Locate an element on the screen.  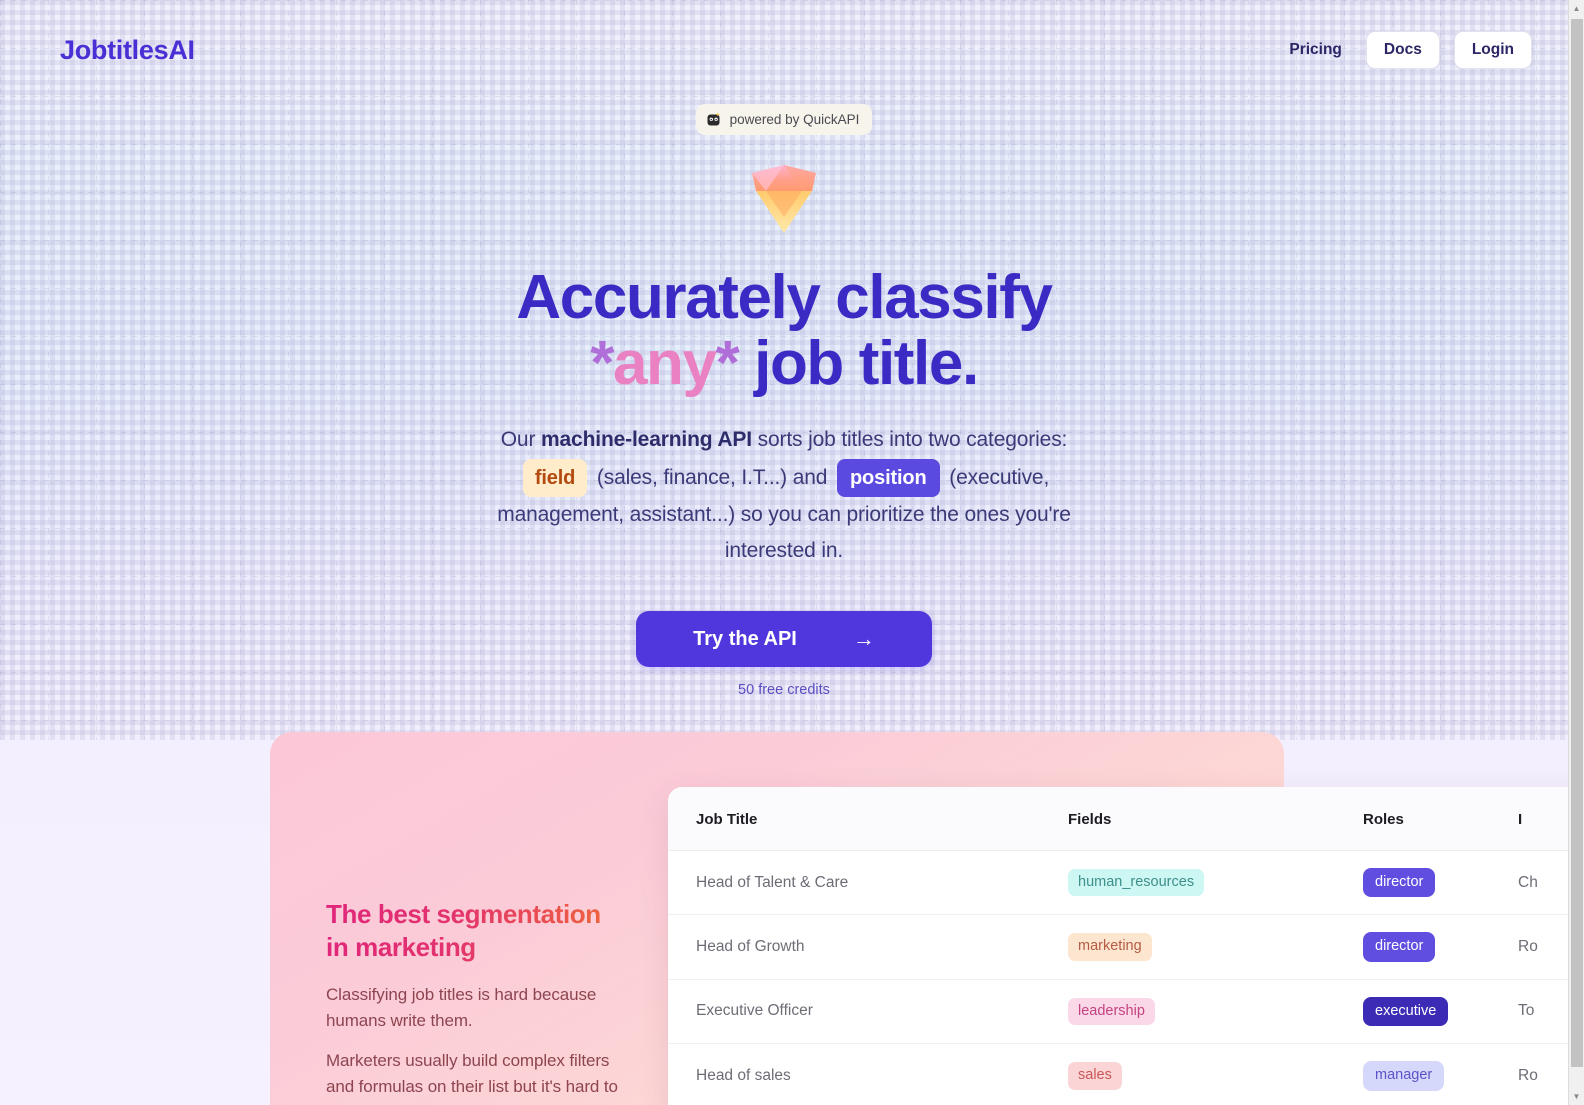
cell-job-title: Head of Talent & Care is located at coordinates (868, 883).